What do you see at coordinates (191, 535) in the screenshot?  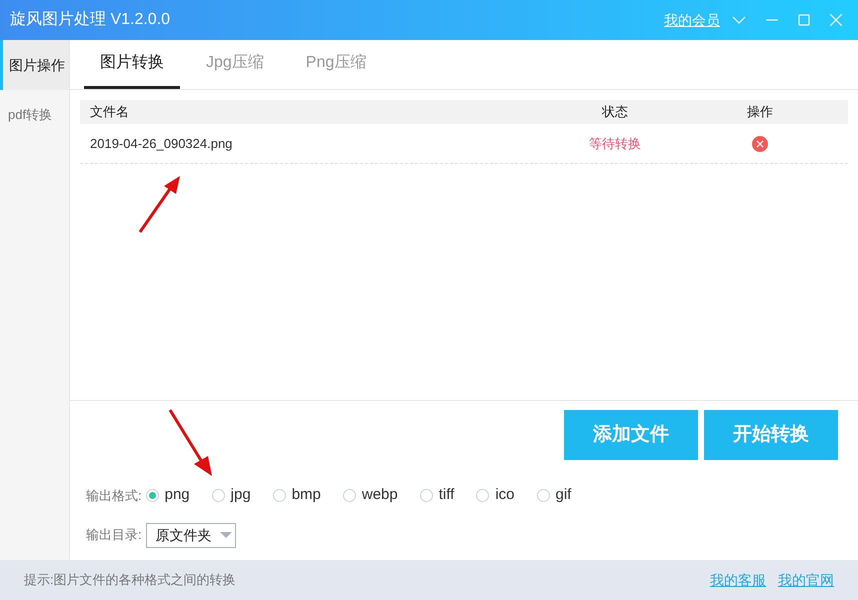 I see `directory-dropdown: 原文件夹` at bounding box center [191, 535].